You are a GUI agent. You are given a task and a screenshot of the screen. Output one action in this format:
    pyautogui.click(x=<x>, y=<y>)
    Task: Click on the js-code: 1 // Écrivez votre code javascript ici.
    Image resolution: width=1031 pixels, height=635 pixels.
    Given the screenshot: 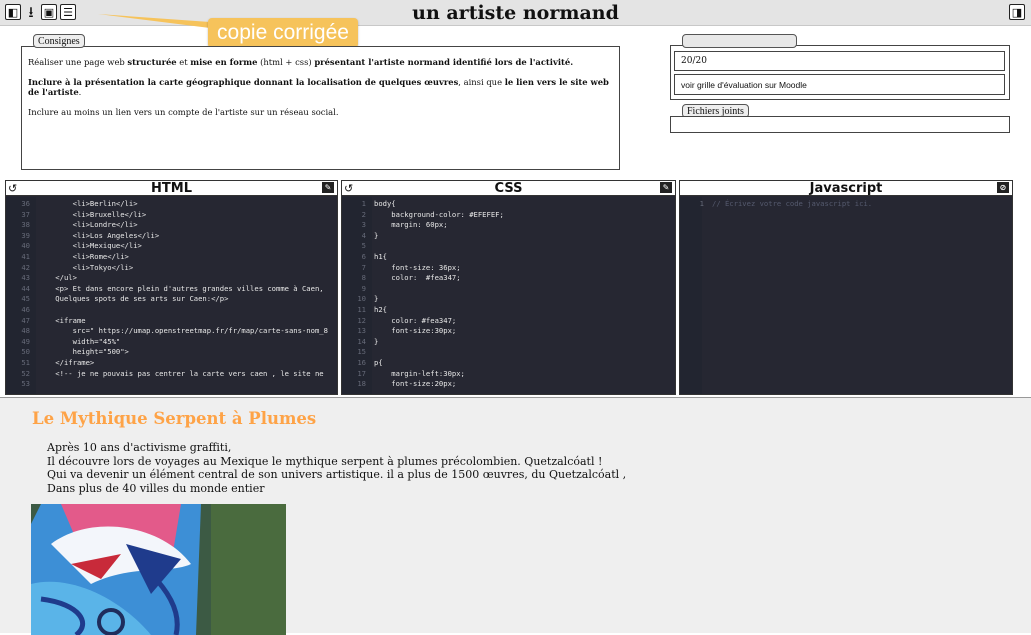 What is the action you would take?
    pyautogui.click(x=846, y=296)
    